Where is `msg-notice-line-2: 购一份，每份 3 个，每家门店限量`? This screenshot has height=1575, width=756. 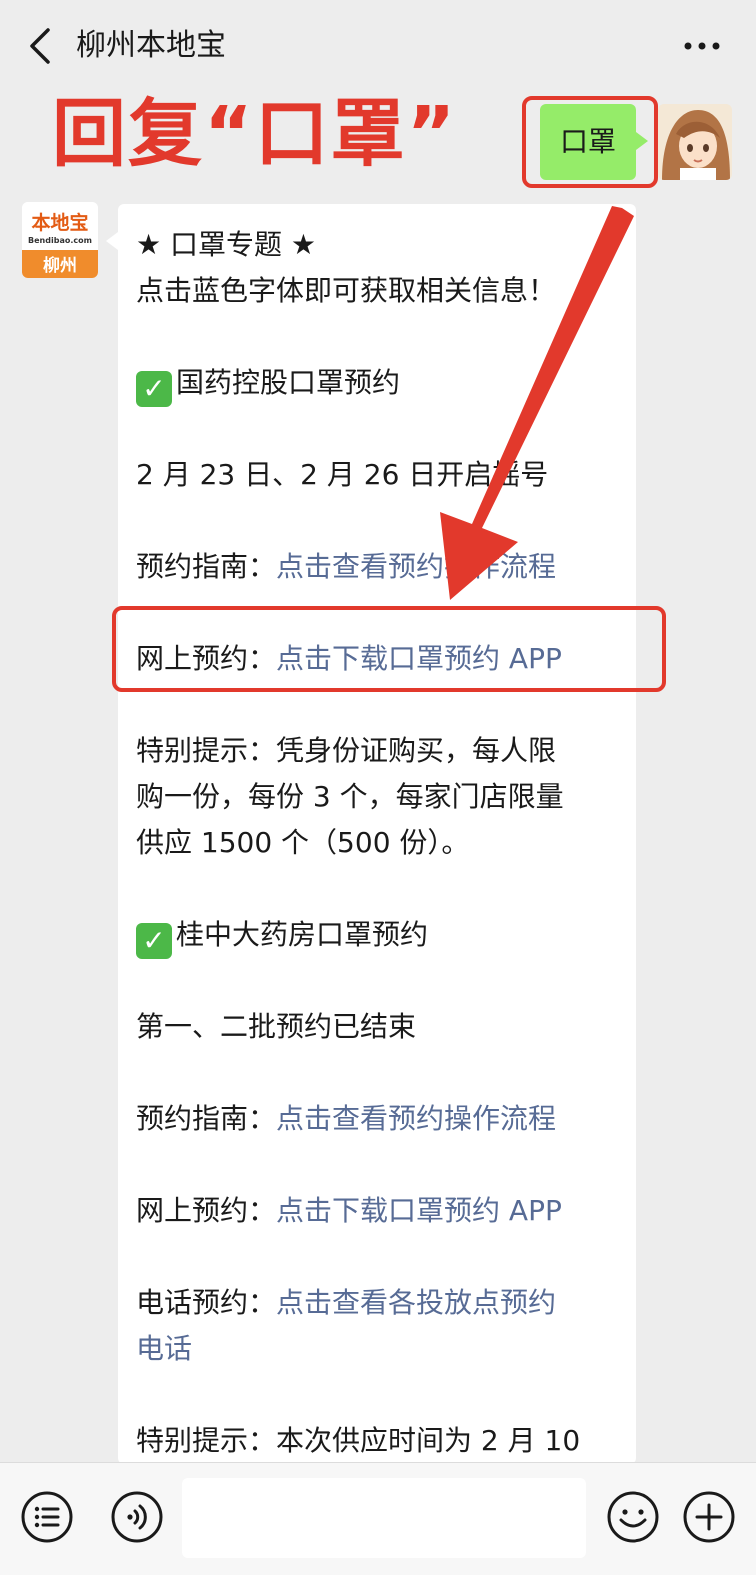 msg-notice-line-2: 购一份，每份 3 个，每家门店限量 is located at coordinates (350, 796).